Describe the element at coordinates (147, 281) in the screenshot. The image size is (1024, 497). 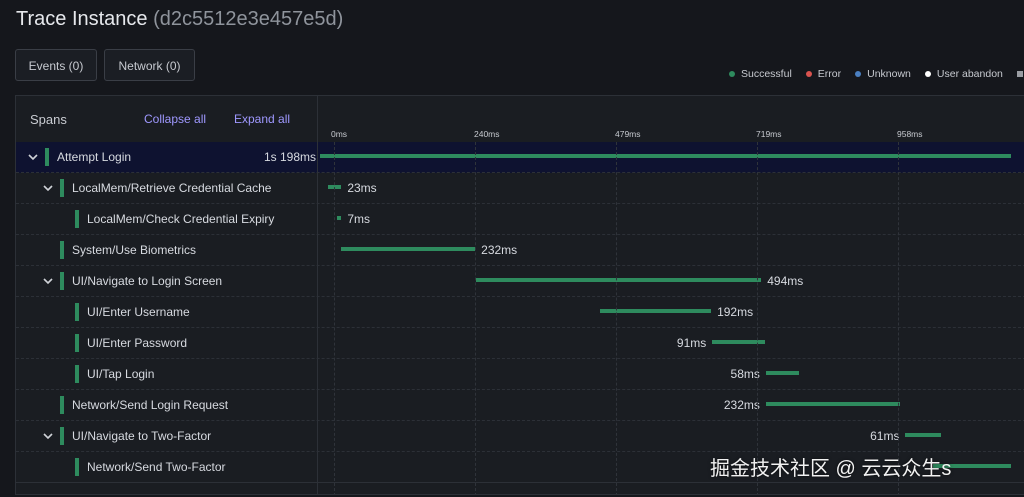
I see `span-name: UI/Navigate to Login Screen` at that location.